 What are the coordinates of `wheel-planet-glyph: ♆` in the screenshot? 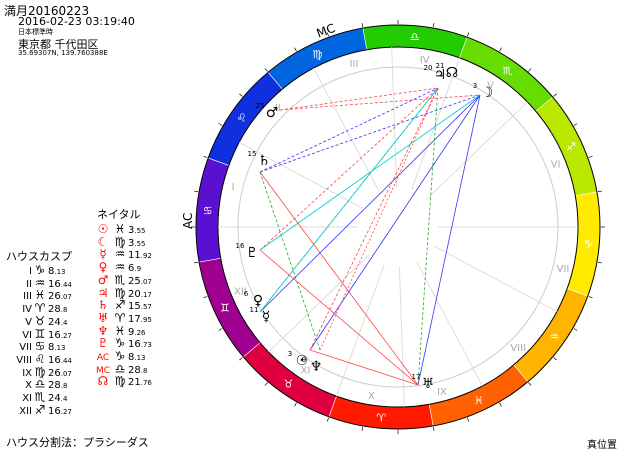 It's located at (316, 367).